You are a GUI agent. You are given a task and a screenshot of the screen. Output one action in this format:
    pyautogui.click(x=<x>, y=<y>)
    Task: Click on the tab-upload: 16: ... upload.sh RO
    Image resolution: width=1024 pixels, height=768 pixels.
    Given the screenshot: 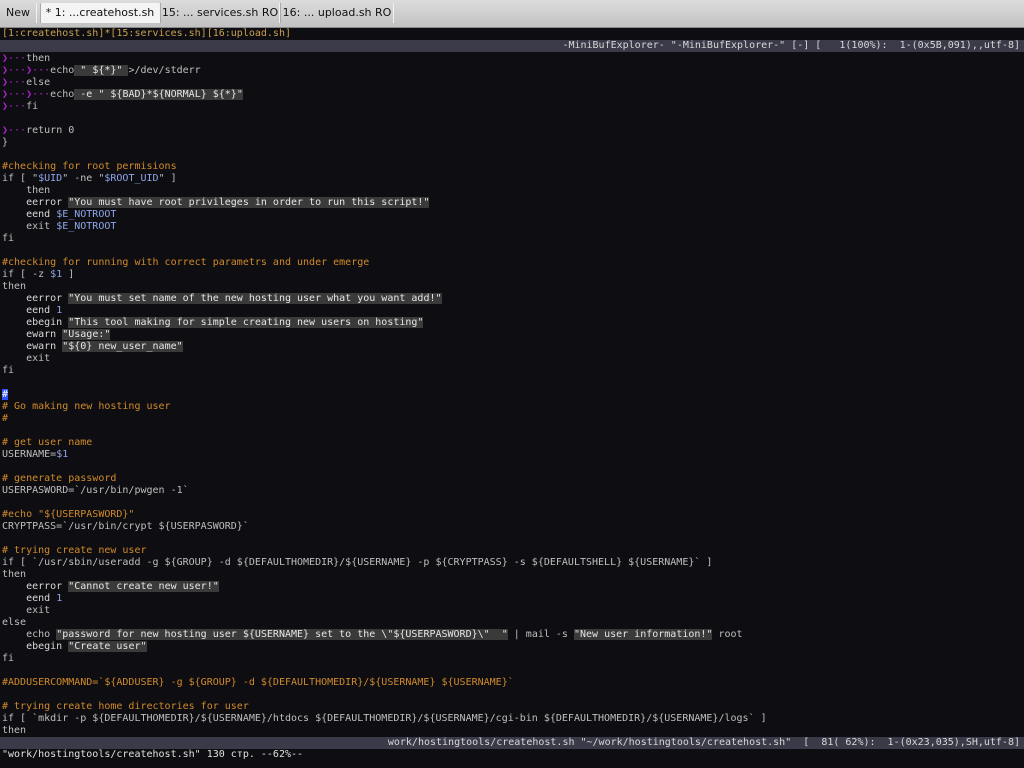 What is the action you would take?
    pyautogui.click(x=337, y=13)
    